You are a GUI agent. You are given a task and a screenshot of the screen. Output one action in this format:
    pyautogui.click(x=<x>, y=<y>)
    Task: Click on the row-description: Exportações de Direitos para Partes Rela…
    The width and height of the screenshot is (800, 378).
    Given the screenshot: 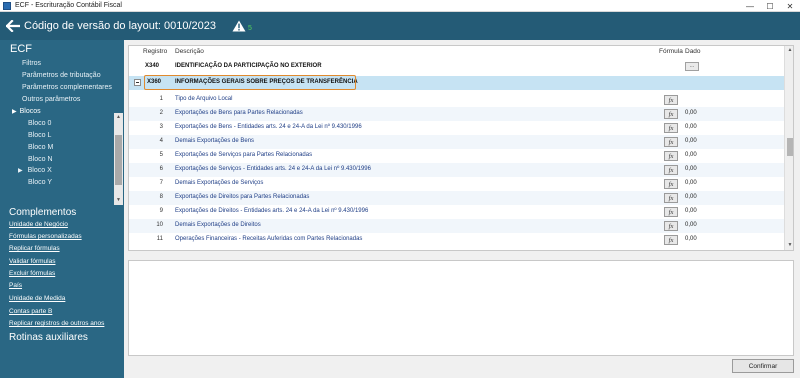 What is the action you would take?
    pyautogui.click(x=242, y=197)
    